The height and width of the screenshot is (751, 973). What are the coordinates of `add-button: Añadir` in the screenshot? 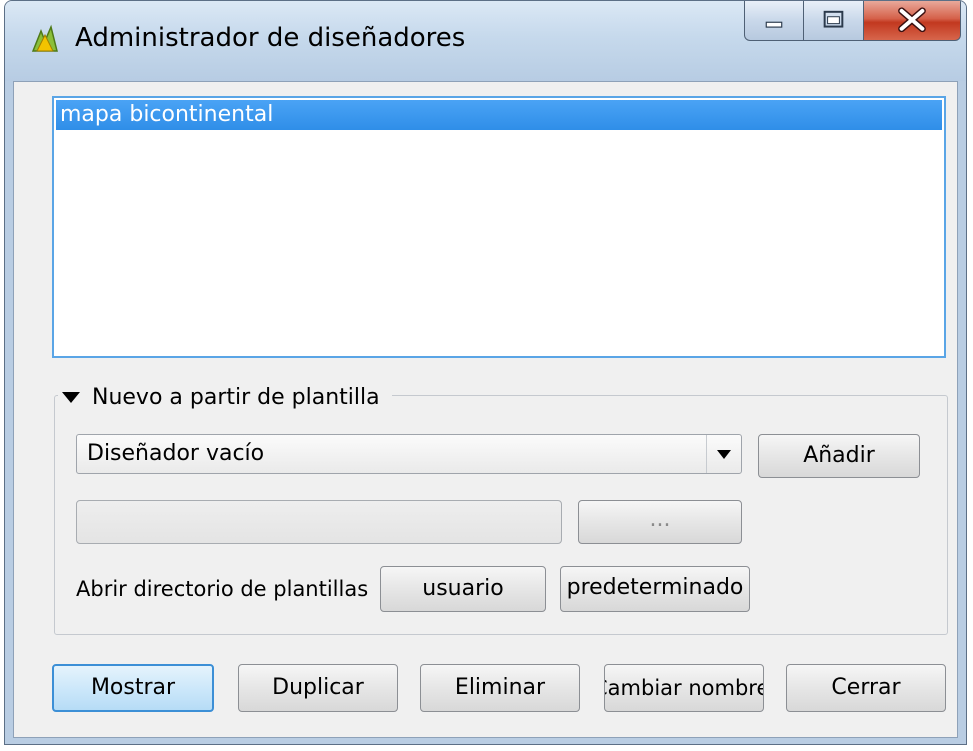 It's located at (839, 456).